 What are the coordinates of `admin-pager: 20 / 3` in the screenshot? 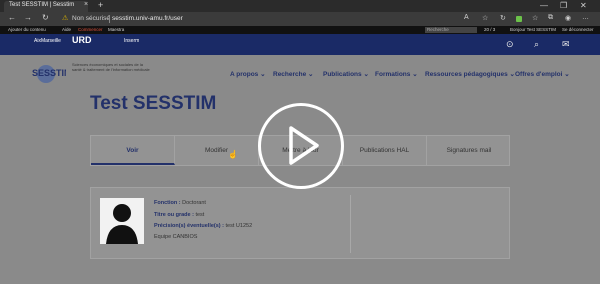 It's located at (490, 29).